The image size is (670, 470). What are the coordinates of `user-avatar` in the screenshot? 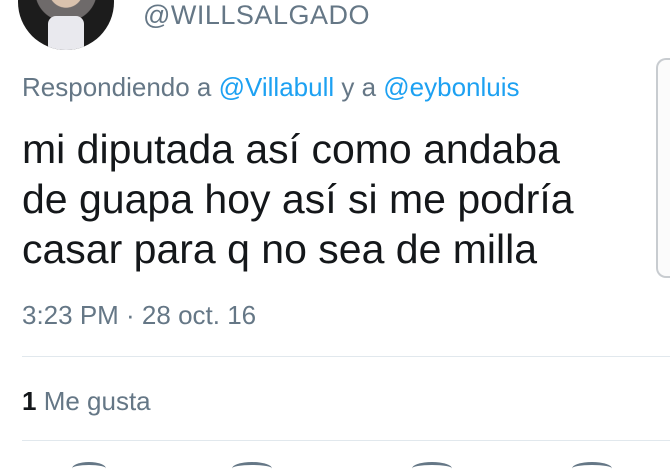 It's located at (66, 25).